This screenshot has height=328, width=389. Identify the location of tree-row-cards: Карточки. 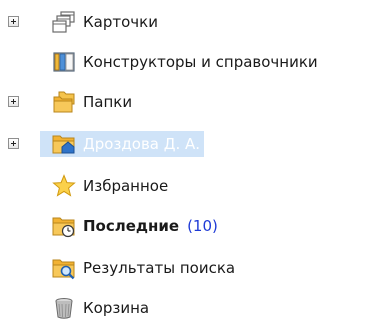
(194, 22).